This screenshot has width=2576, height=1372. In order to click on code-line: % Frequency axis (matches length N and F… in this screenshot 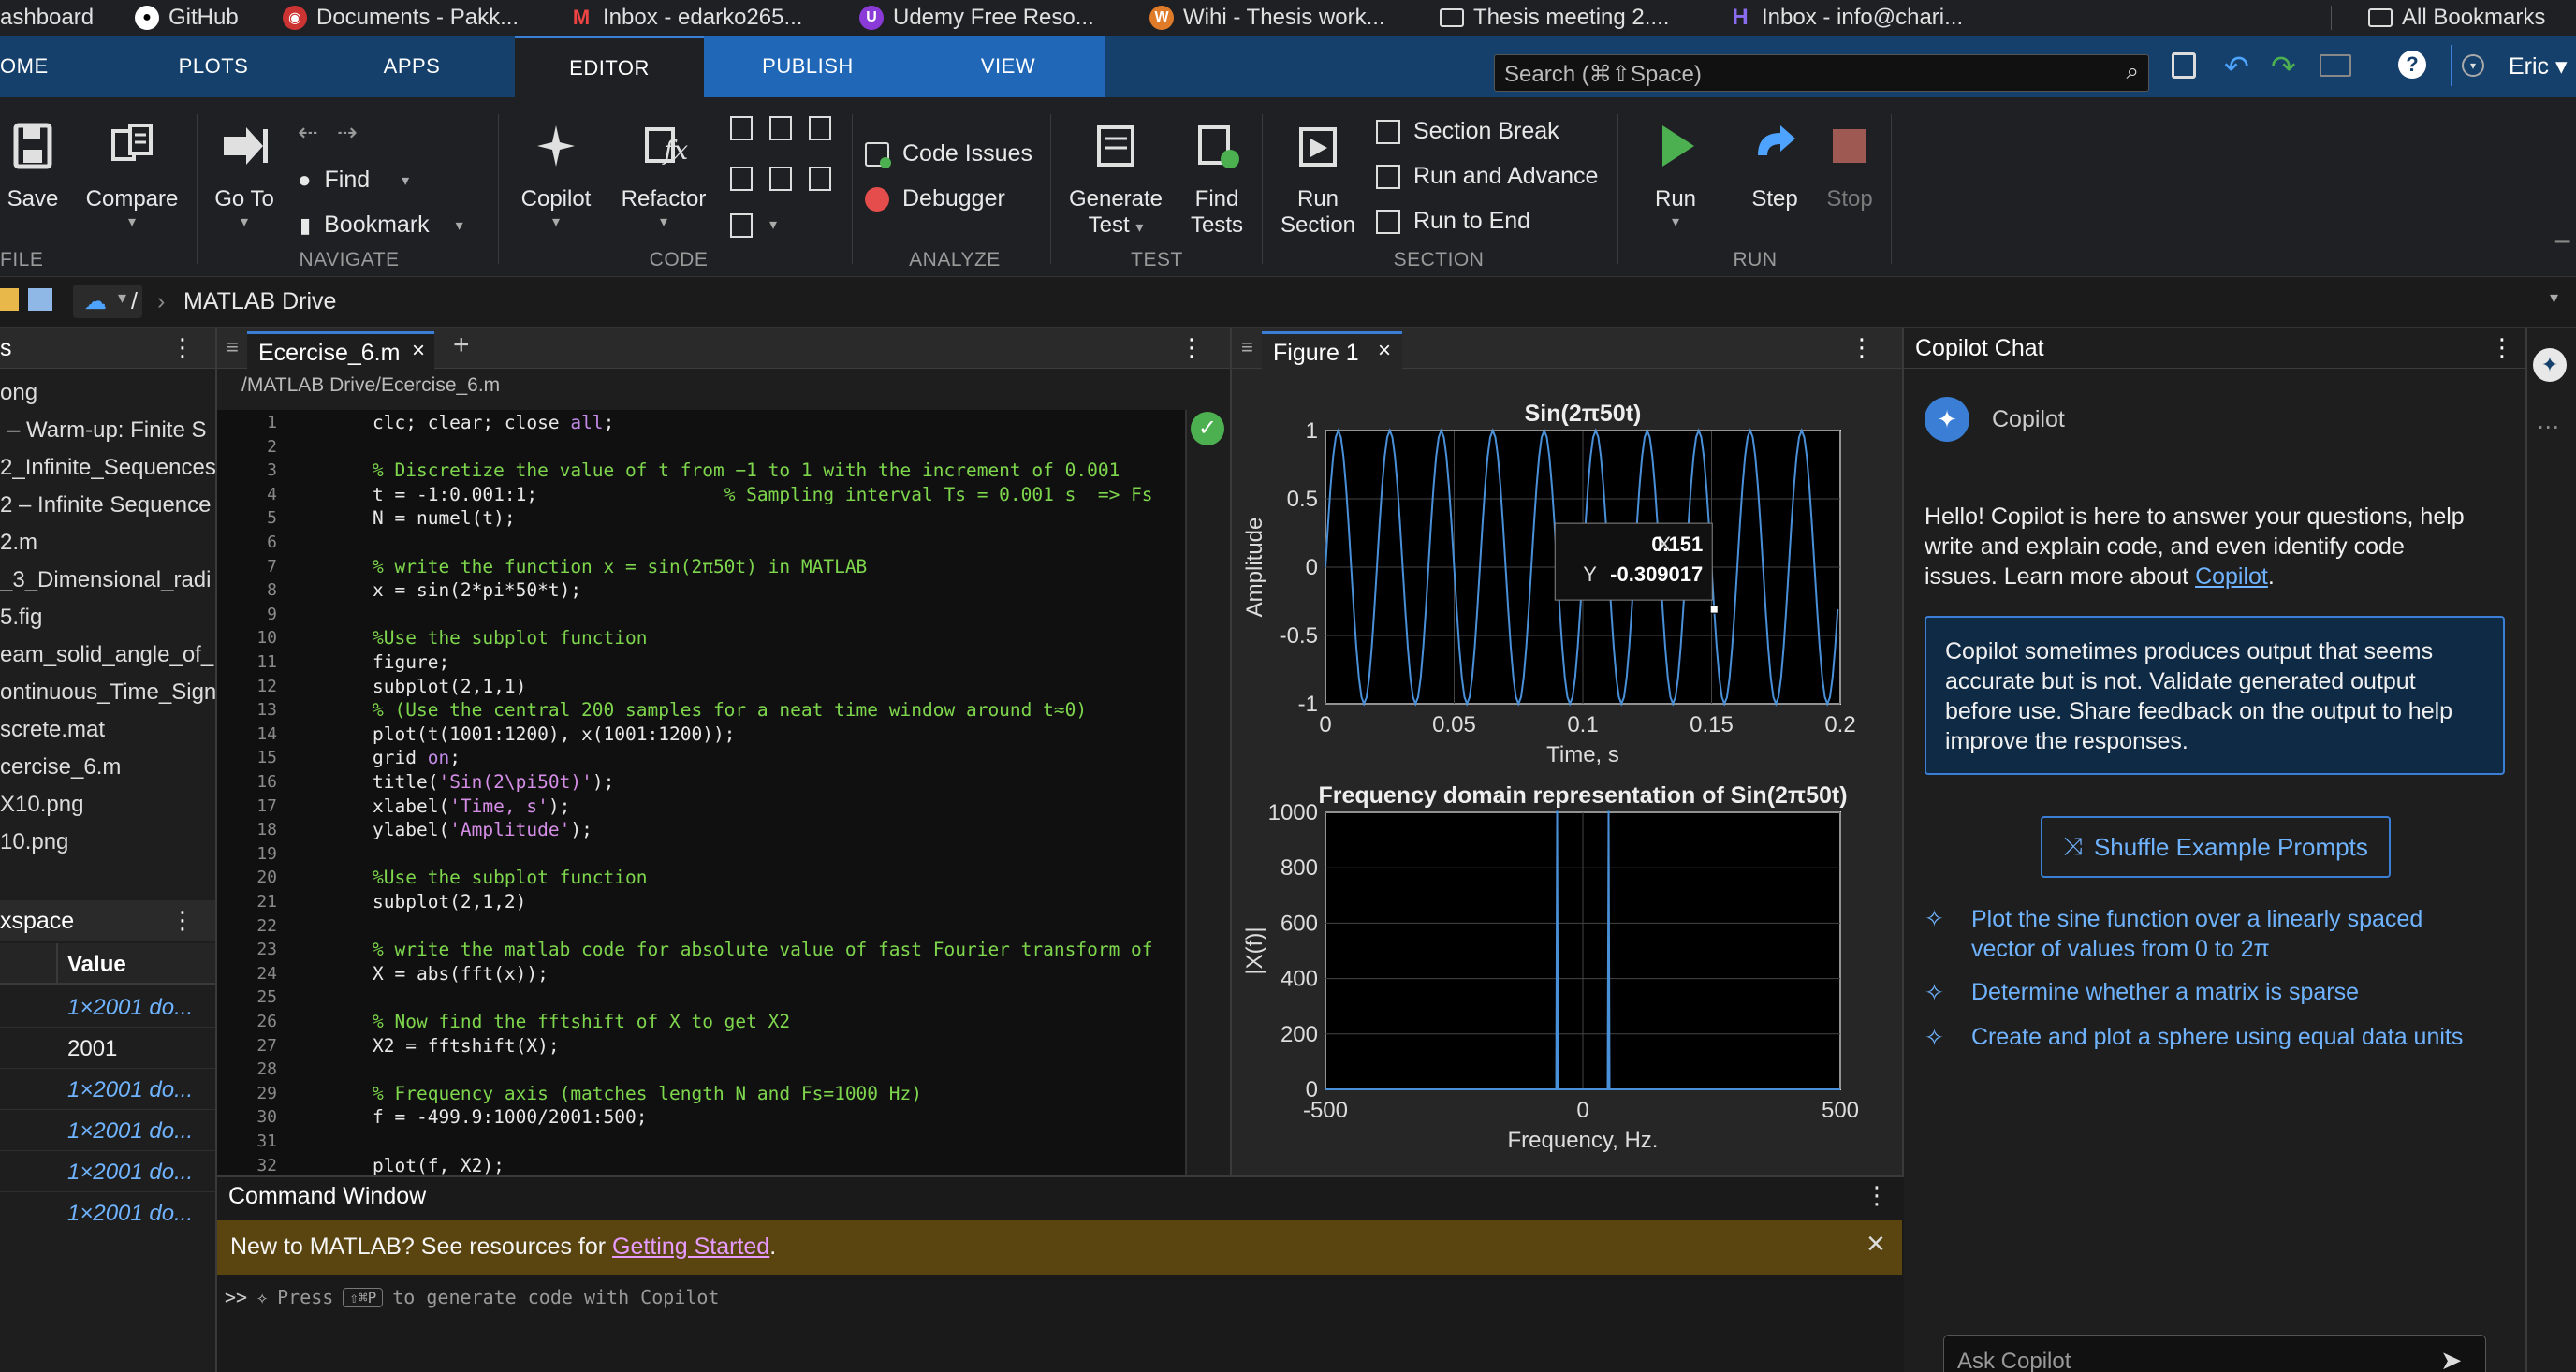, I will do `click(647, 1094)`.